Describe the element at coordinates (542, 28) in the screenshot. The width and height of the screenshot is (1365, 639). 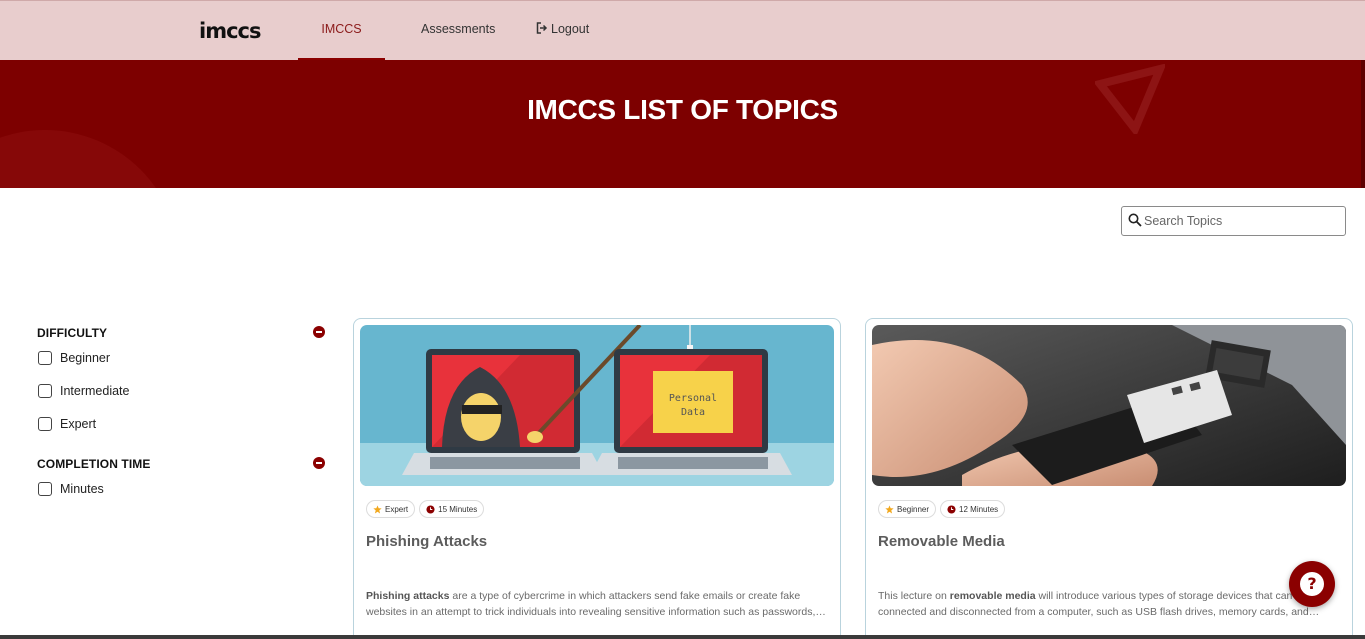
I see `sign-out-icon` at that location.